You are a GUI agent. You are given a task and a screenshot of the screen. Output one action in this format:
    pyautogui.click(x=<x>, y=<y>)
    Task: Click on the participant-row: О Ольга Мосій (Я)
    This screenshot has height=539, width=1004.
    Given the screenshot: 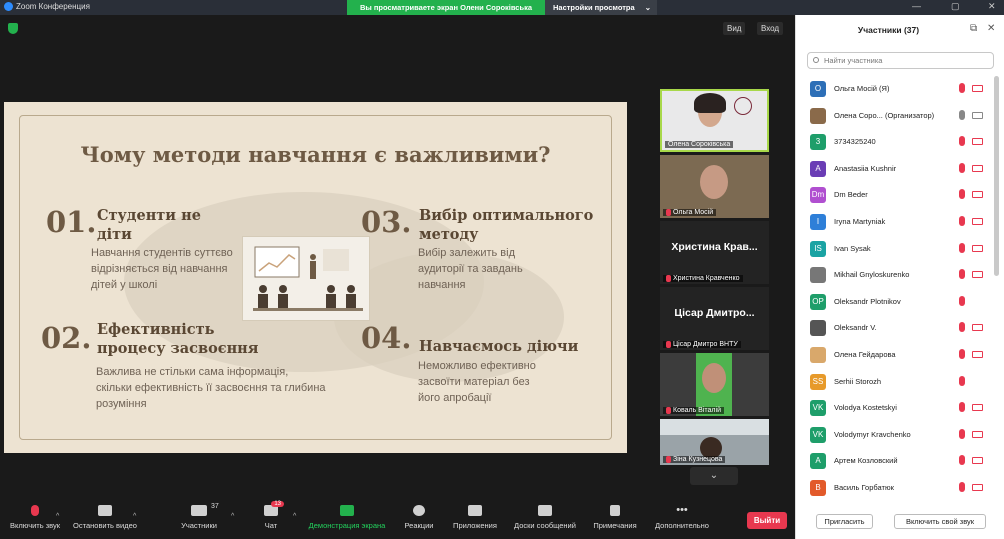 What is the action you would take?
    pyautogui.click(x=896, y=89)
    